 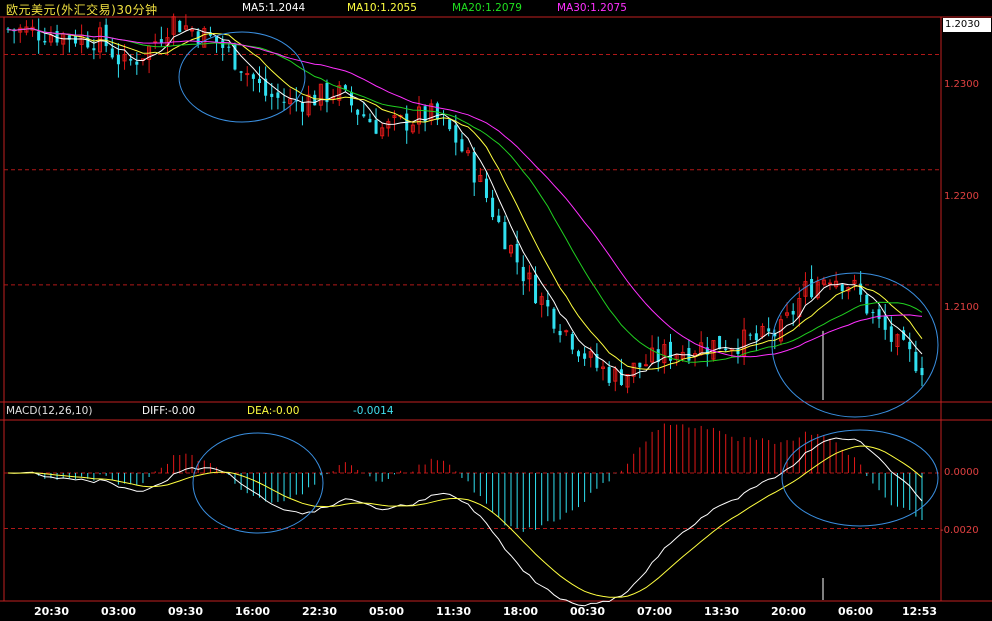 I want to click on legend-dea: DEA:-0.00, so click(x=273, y=411).